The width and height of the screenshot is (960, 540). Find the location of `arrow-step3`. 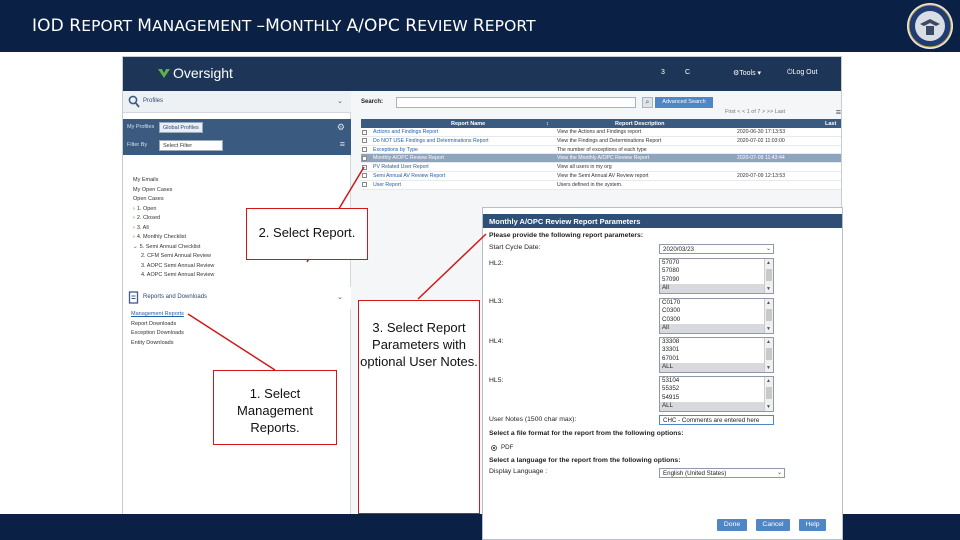

arrow-step3 is located at coordinates (452, 266).